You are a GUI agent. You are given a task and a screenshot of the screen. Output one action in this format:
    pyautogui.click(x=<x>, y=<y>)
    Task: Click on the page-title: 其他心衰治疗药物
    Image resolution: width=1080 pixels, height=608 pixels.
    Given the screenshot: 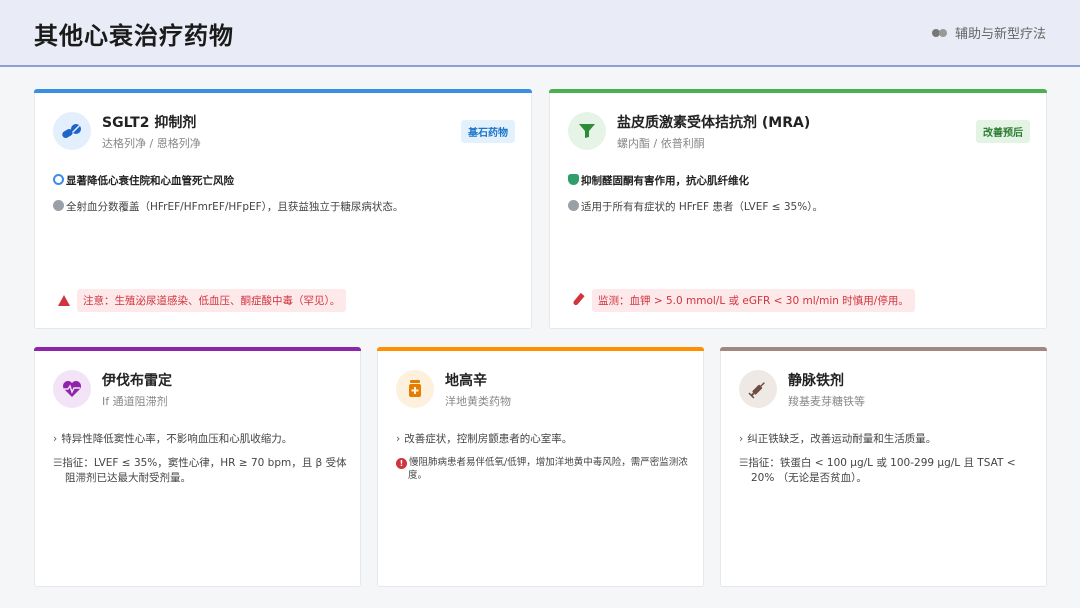 What is the action you would take?
    pyautogui.click(x=134, y=36)
    